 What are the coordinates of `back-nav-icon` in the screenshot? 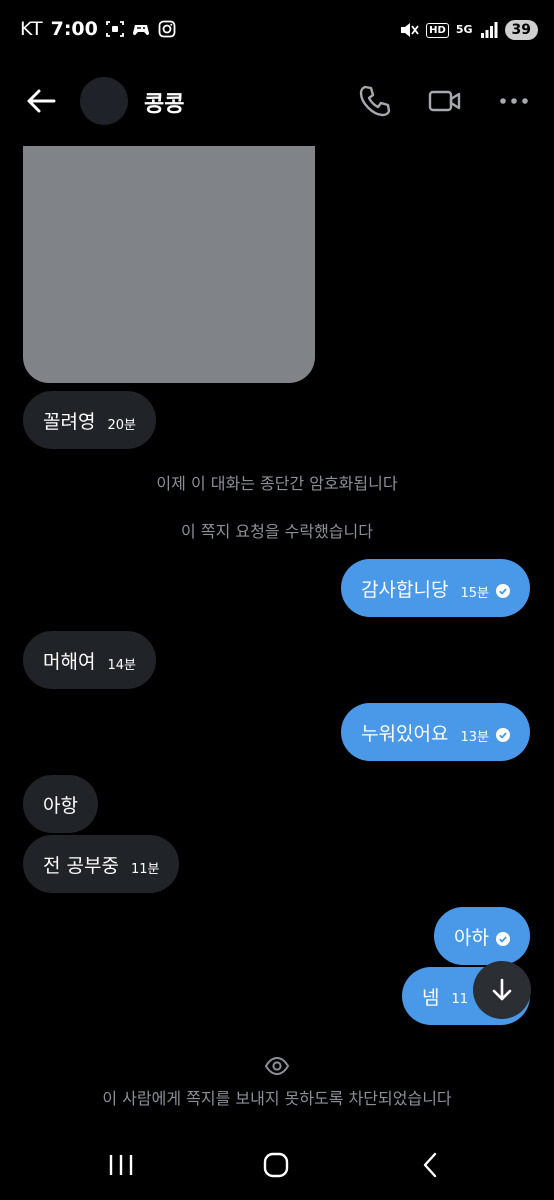 It's located at (431, 1165).